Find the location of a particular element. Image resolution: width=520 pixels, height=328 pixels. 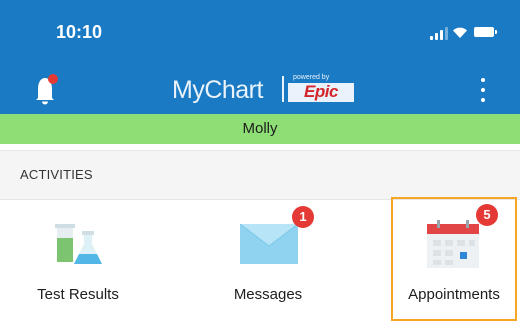

activity-label: Appointments is located at coordinates (454, 294).